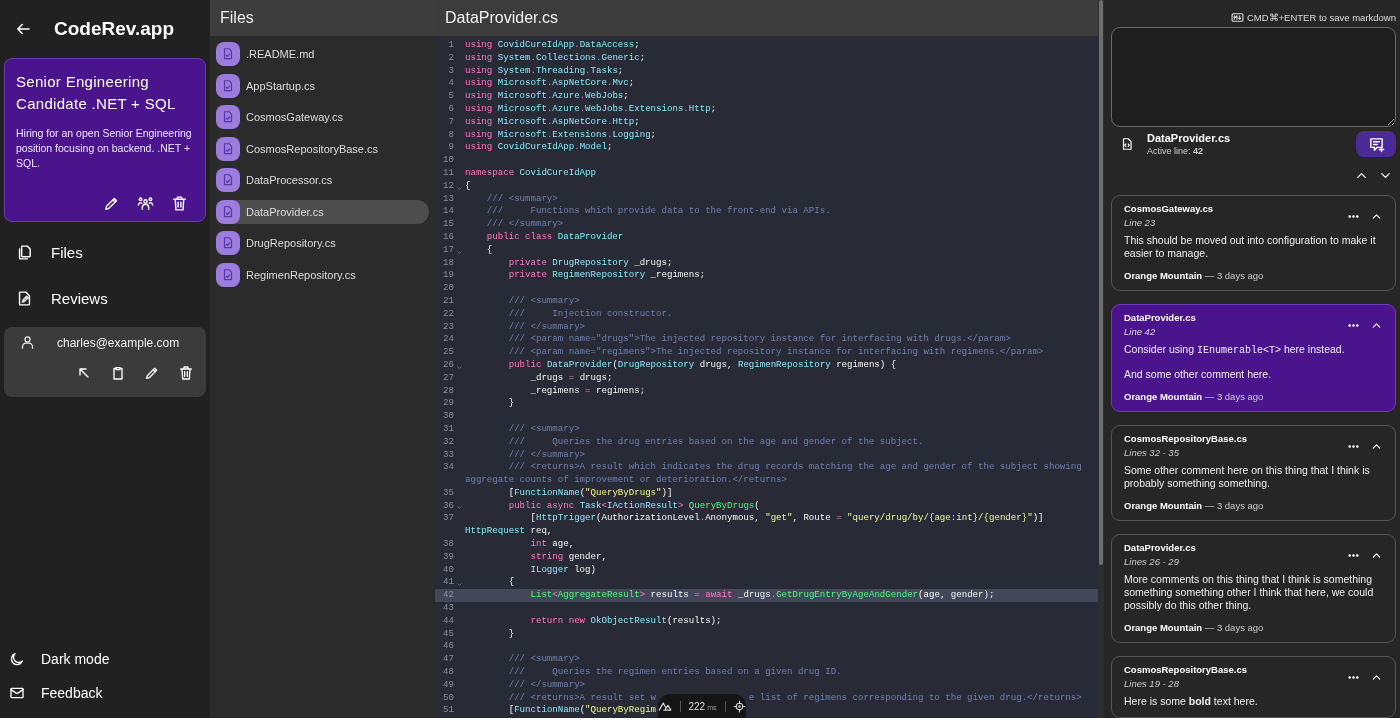 The width and height of the screenshot is (1400, 718). Describe the element at coordinates (555, 58) in the screenshot. I see `code-line: using System.Collections.Generic;` at that location.